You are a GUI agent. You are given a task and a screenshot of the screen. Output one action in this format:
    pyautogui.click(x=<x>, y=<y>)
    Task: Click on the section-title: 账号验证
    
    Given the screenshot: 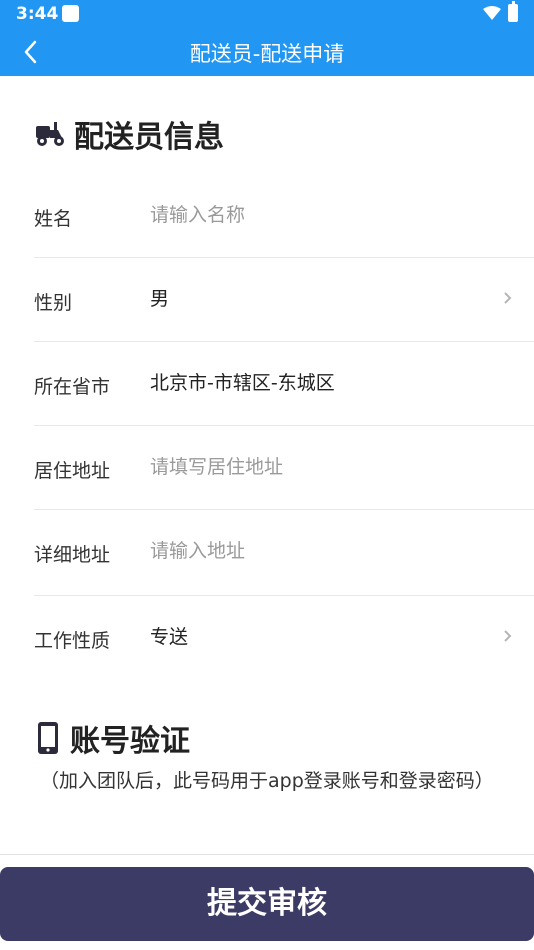 What is the action you would take?
    pyautogui.click(x=130, y=741)
    